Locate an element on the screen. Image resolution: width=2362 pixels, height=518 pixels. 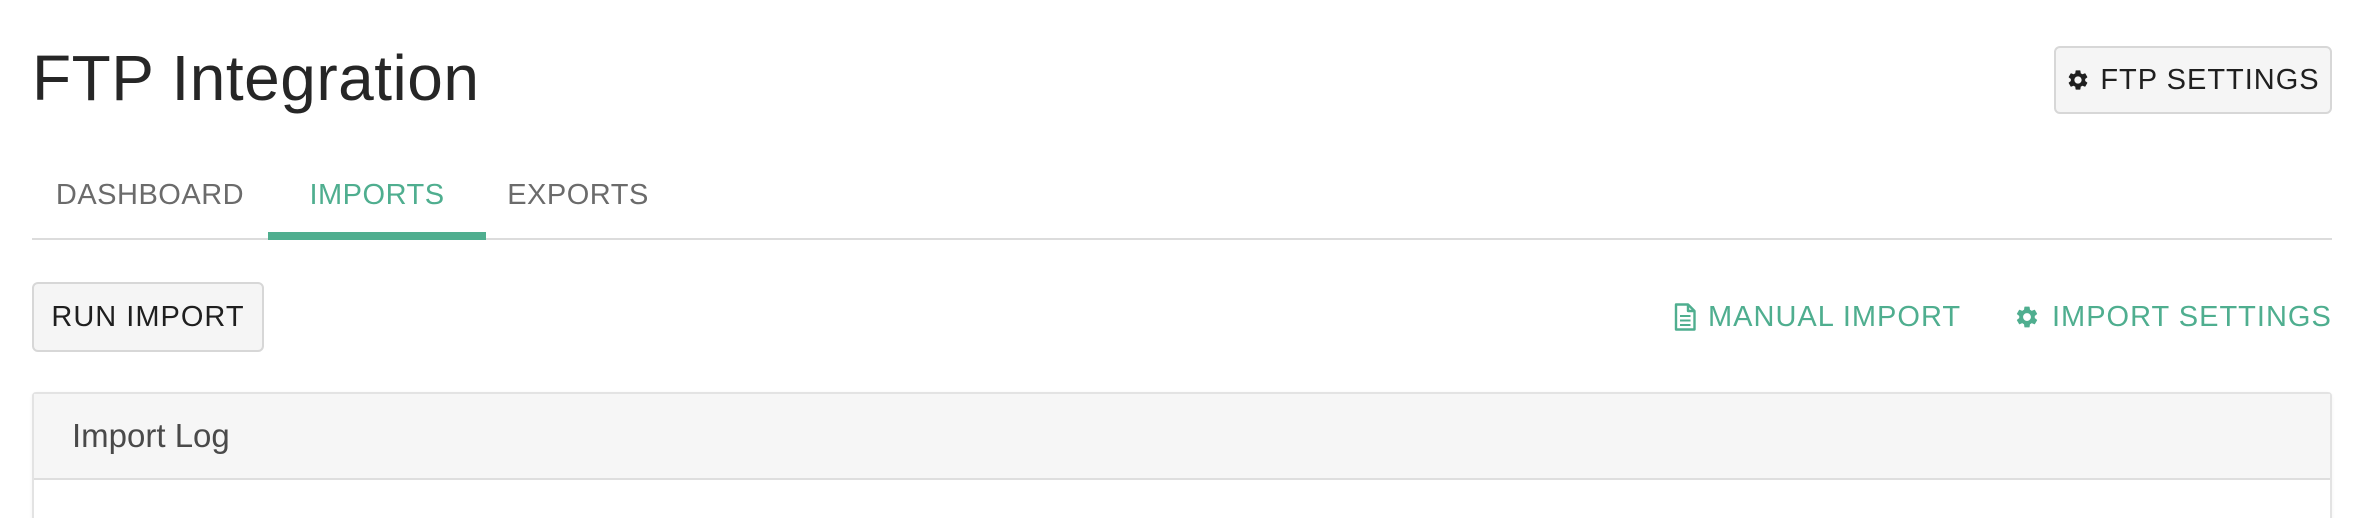
document-icon is located at coordinates (1685, 317).